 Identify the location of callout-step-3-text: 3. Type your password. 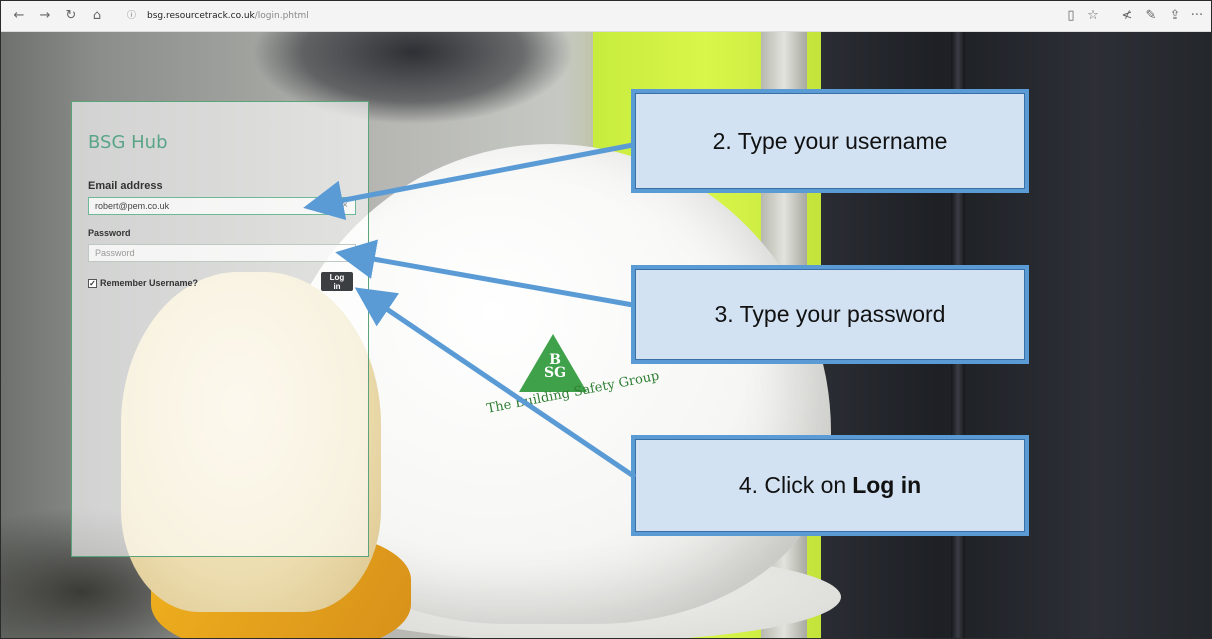
(830, 314).